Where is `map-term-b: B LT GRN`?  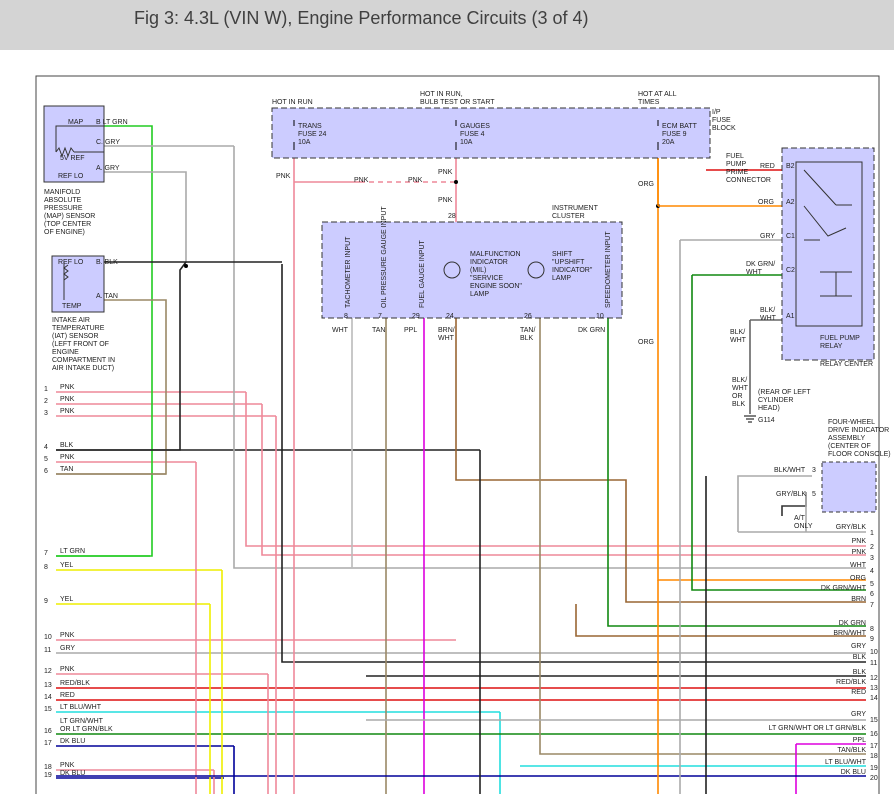
map-term-b: B LT GRN is located at coordinates (112, 122).